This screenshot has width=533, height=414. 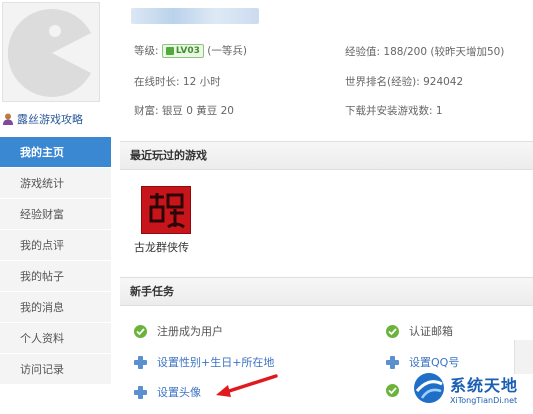 What do you see at coordinates (169, 51) in the screenshot?
I see `level-badge-icon` at bounding box center [169, 51].